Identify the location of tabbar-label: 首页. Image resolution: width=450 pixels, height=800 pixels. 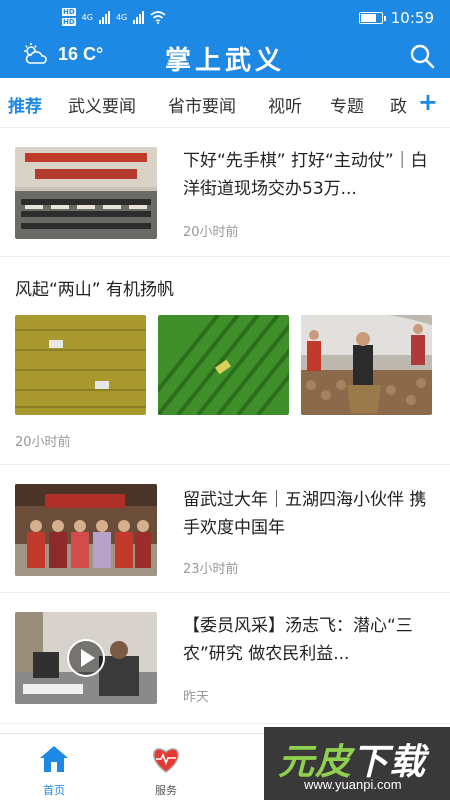
(54, 790).